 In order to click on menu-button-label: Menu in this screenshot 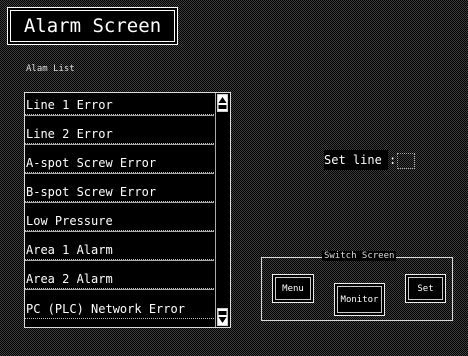, I will do `click(293, 288)`.